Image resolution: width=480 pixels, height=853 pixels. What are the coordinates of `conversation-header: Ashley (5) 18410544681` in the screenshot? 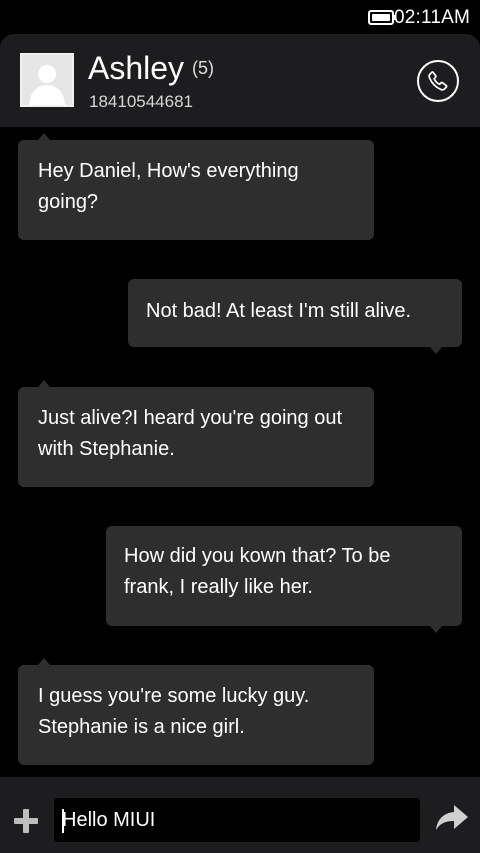 It's located at (240, 80).